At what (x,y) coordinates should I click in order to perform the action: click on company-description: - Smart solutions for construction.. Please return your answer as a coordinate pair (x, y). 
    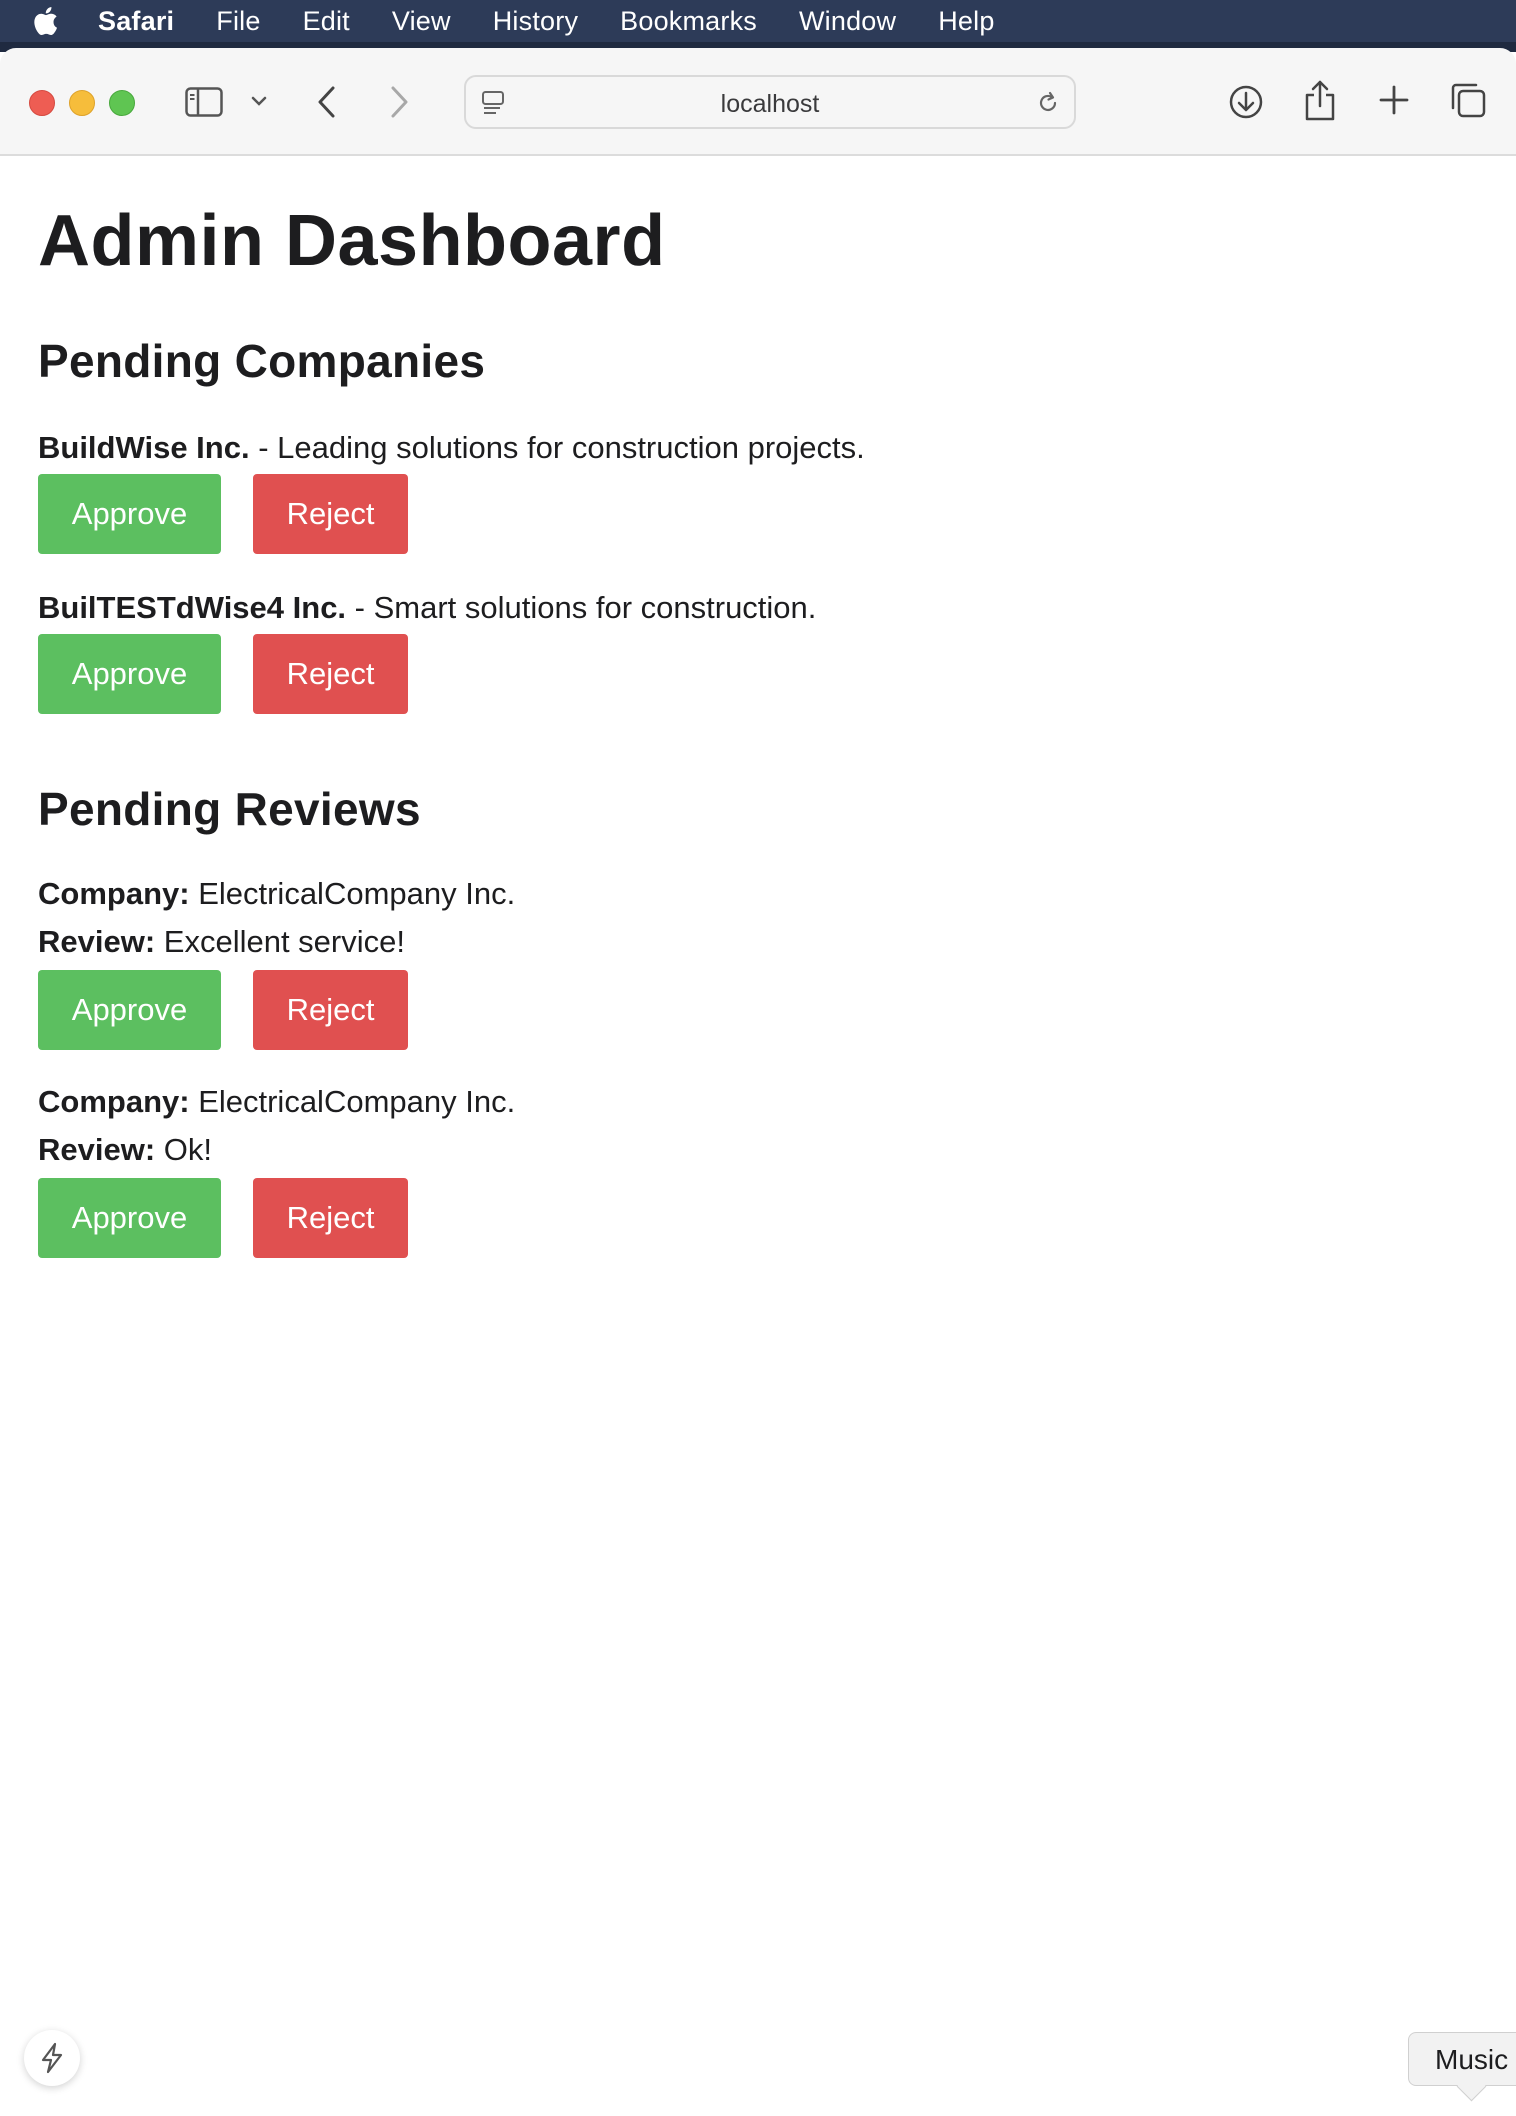
    Looking at the image, I should click on (581, 607).